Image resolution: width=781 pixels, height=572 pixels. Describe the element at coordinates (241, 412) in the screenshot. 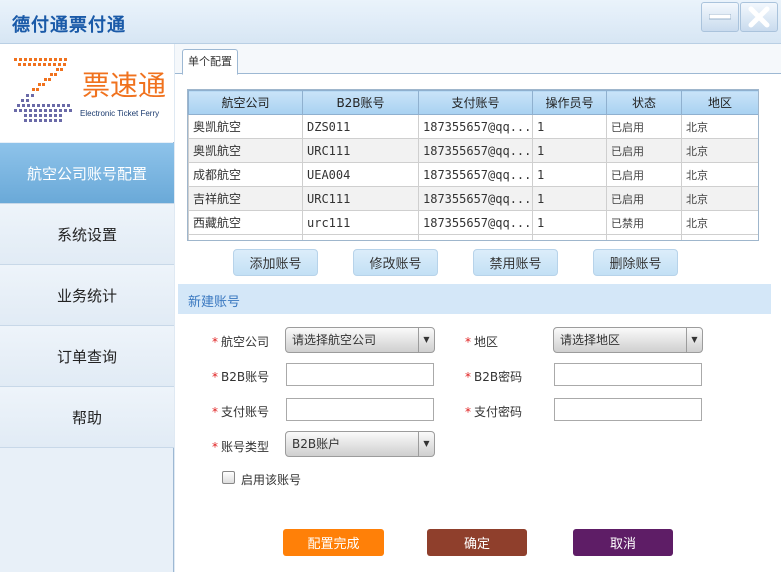

I see `pay-account-label: * 支付账号` at that location.